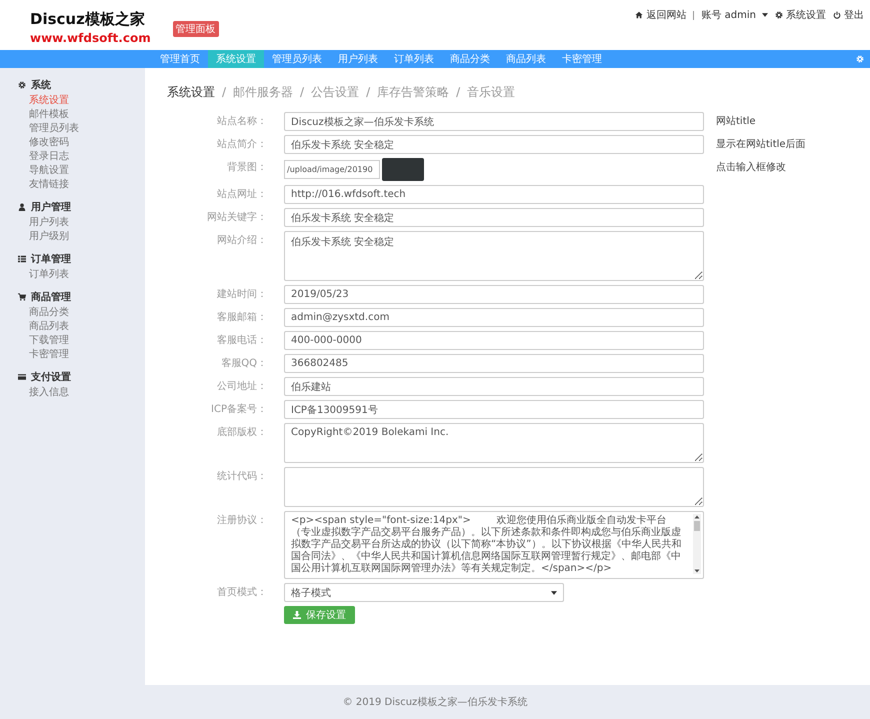  What do you see at coordinates (72, 393) in the screenshot?
I see `sidebar-item: 接入信息` at bounding box center [72, 393].